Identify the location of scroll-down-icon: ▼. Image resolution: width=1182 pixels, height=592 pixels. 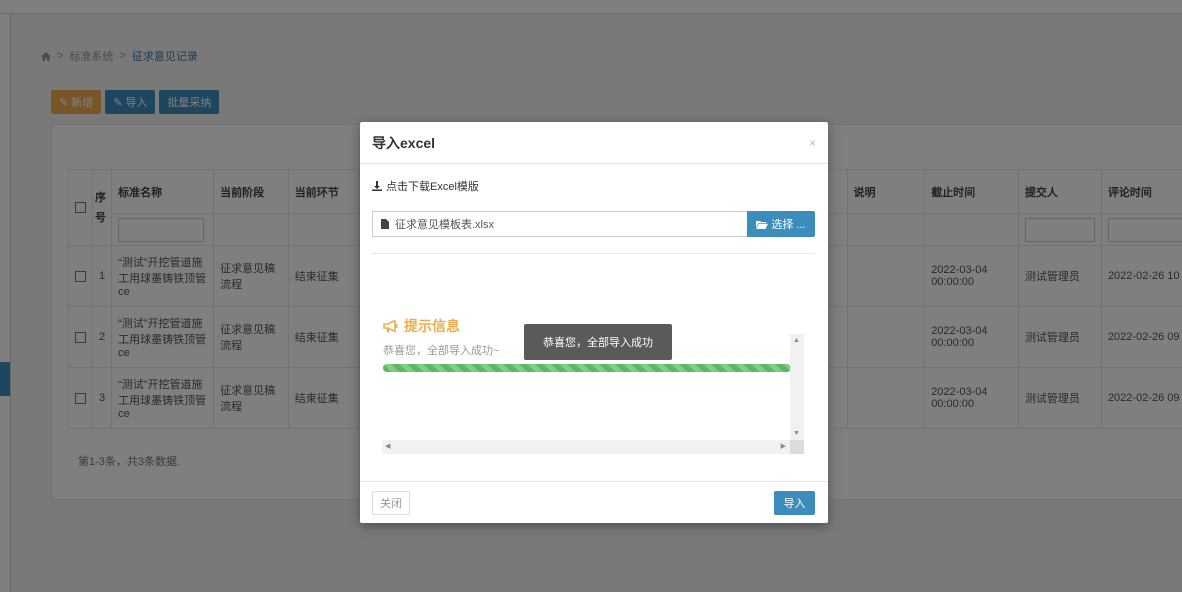
(796, 433).